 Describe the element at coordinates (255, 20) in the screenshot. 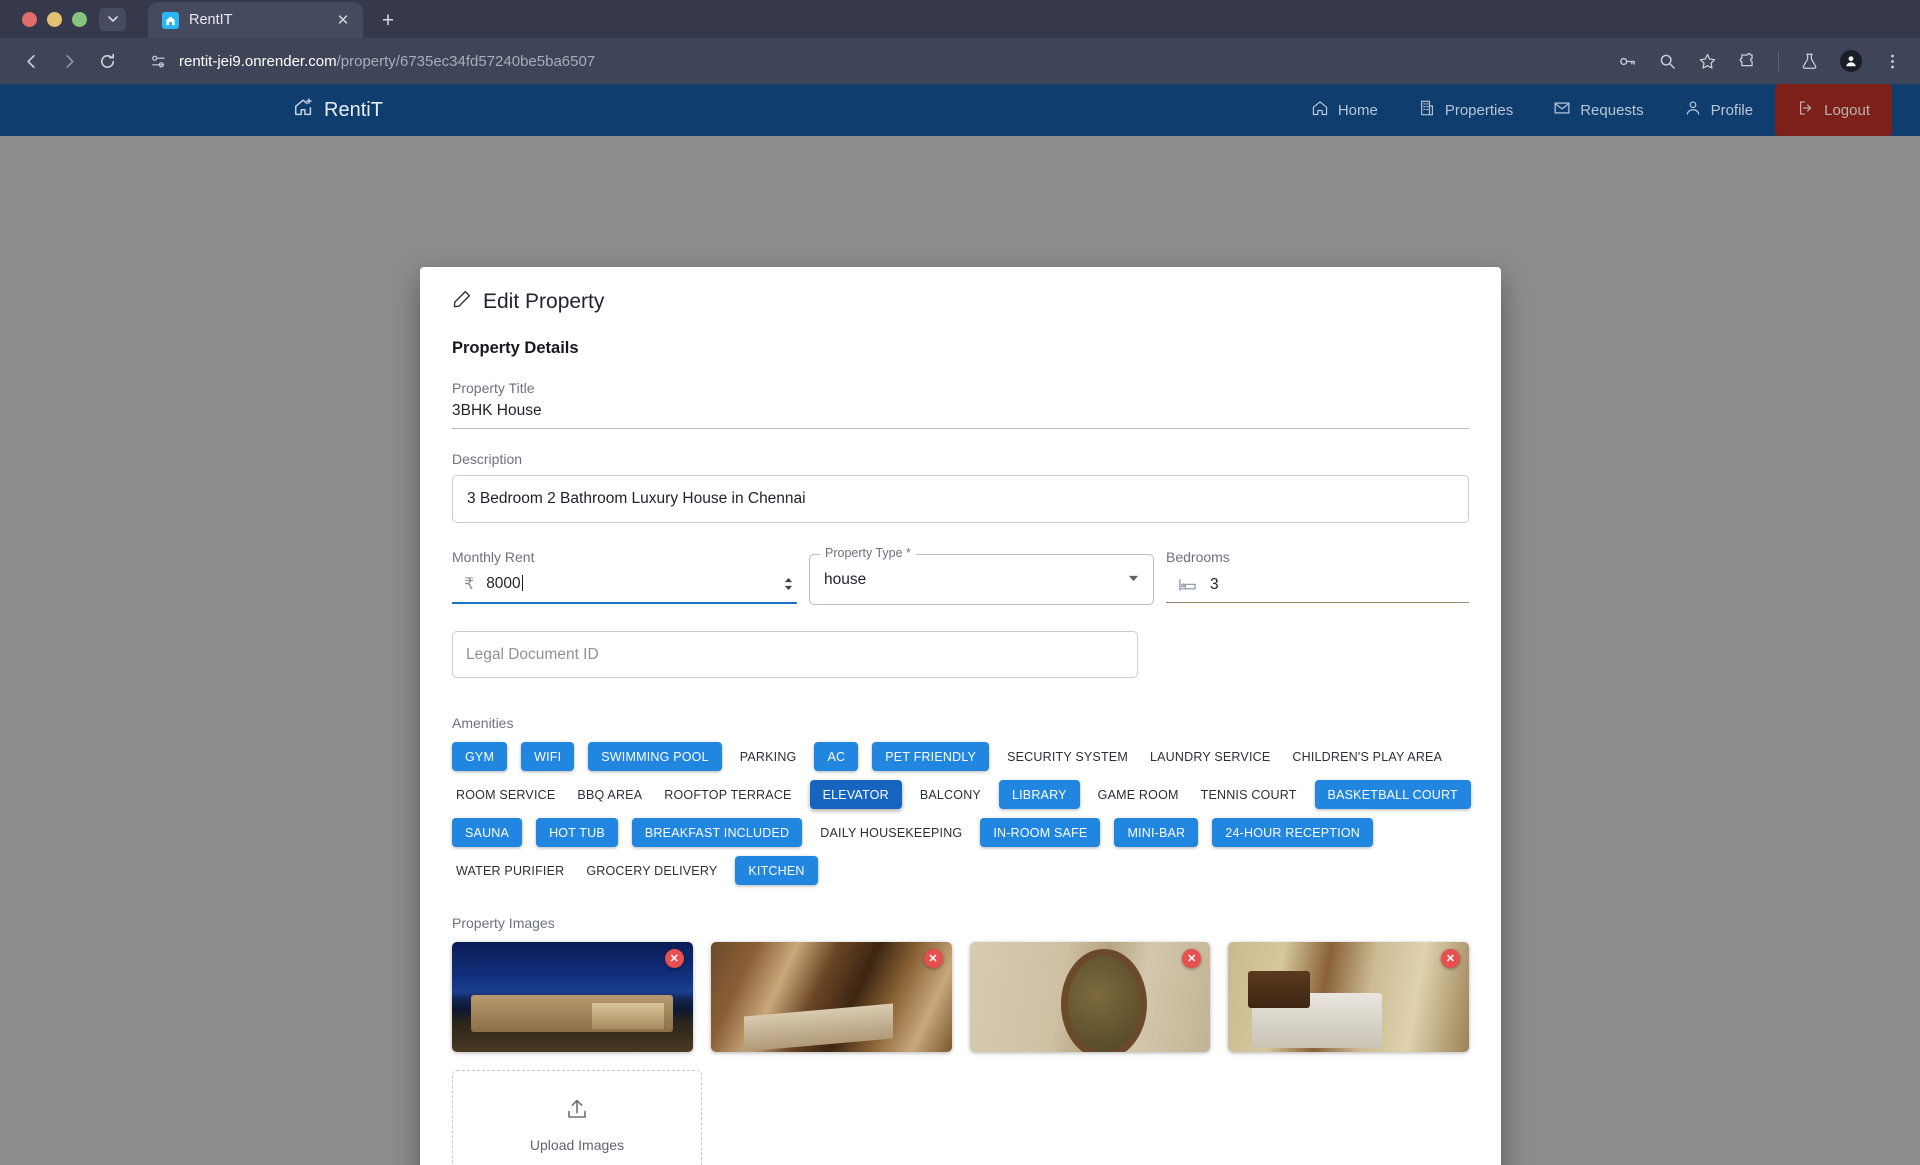

I see `browser-tab: RentIT ✕` at that location.